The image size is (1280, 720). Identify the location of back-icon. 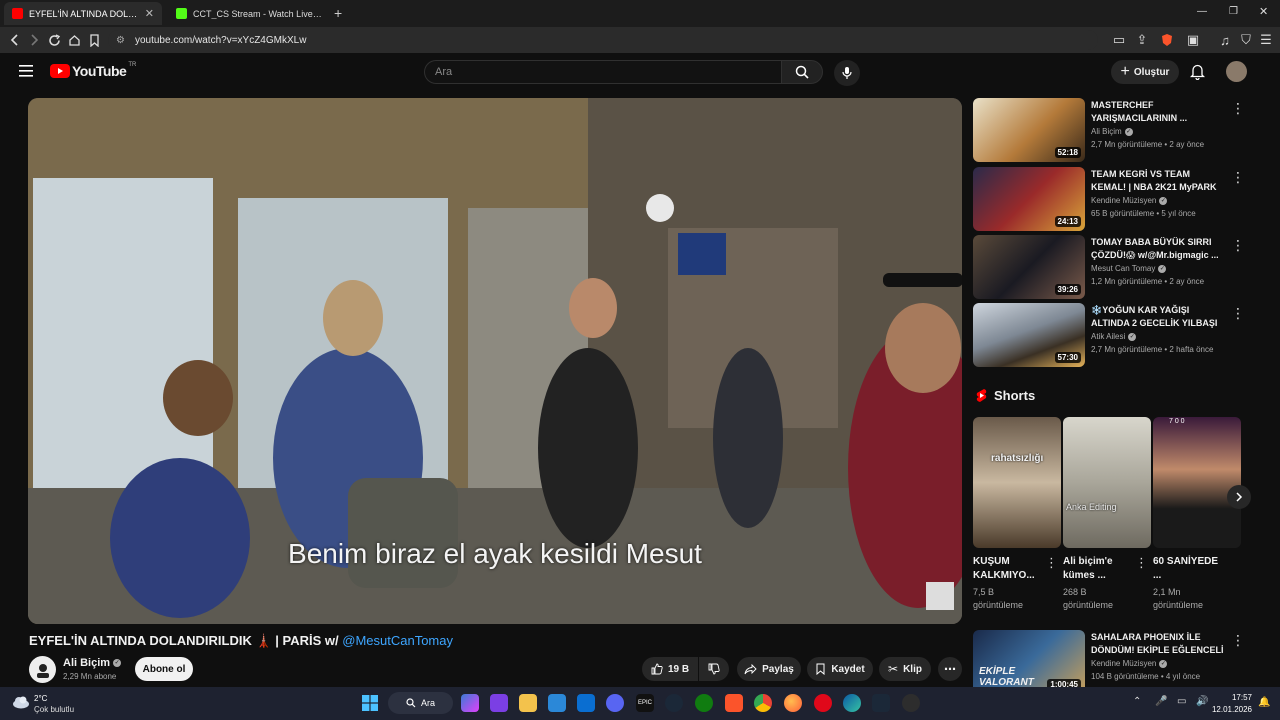
(15, 40).